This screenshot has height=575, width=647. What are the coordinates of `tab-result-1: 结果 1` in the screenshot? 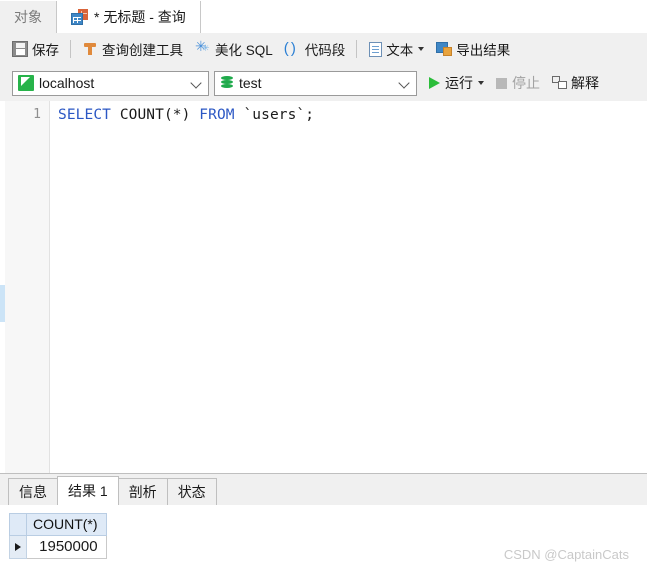 It's located at (88, 491).